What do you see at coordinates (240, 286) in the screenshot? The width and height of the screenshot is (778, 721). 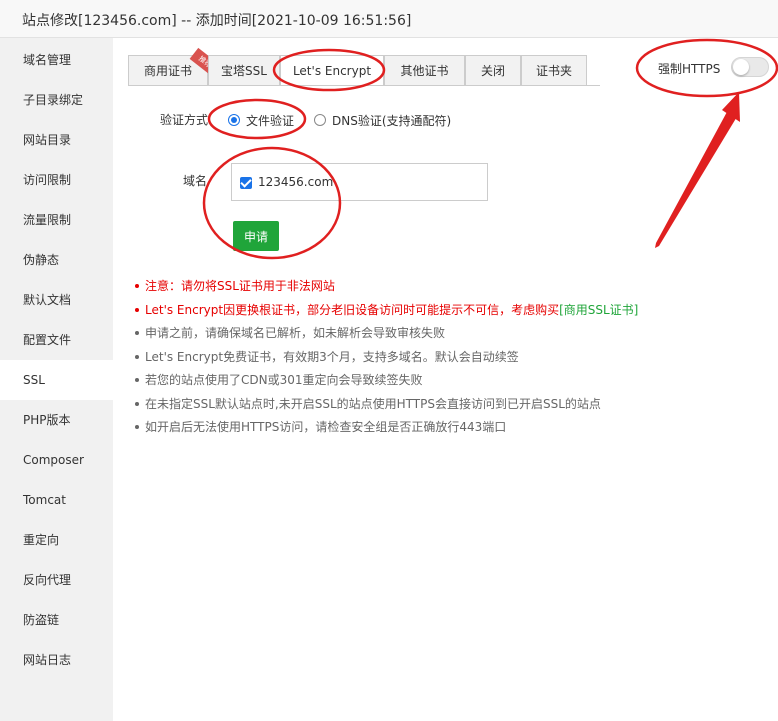 I see `note-text: 注意：请勿将SSL证书用于非法网站` at bounding box center [240, 286].